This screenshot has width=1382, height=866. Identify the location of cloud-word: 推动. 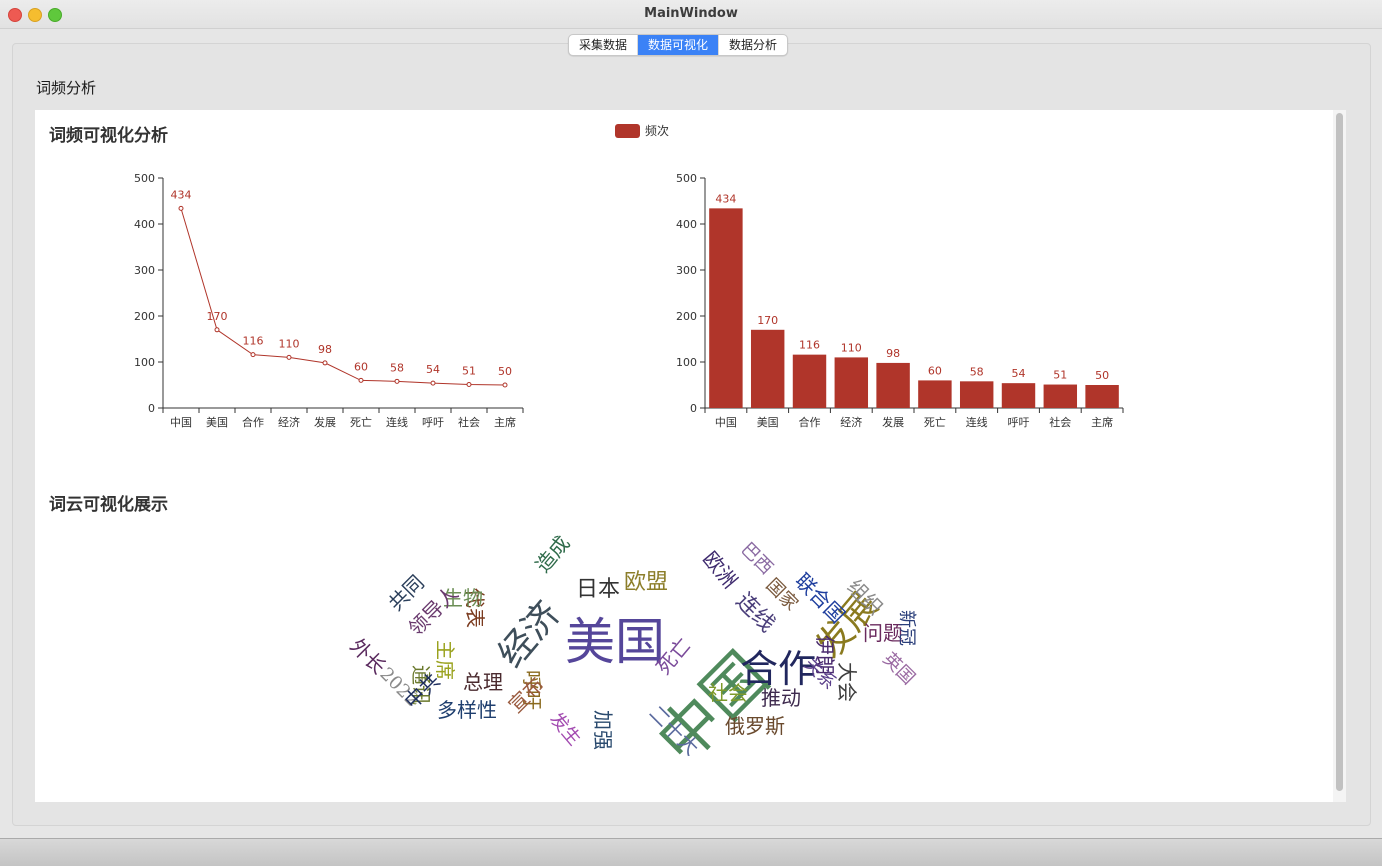
(781, 698).